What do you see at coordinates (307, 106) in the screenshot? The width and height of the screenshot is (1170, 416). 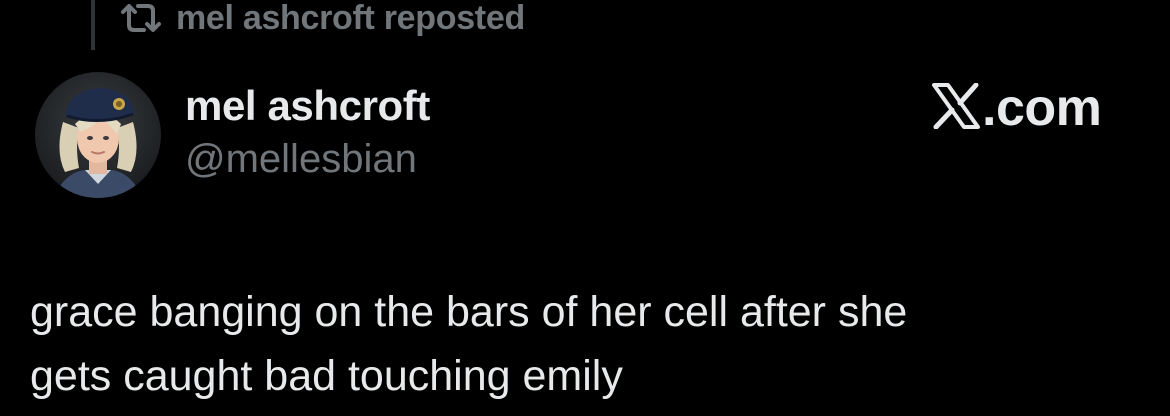 I see `author-name: mel ashcroft` at bounding box center [307, 106].